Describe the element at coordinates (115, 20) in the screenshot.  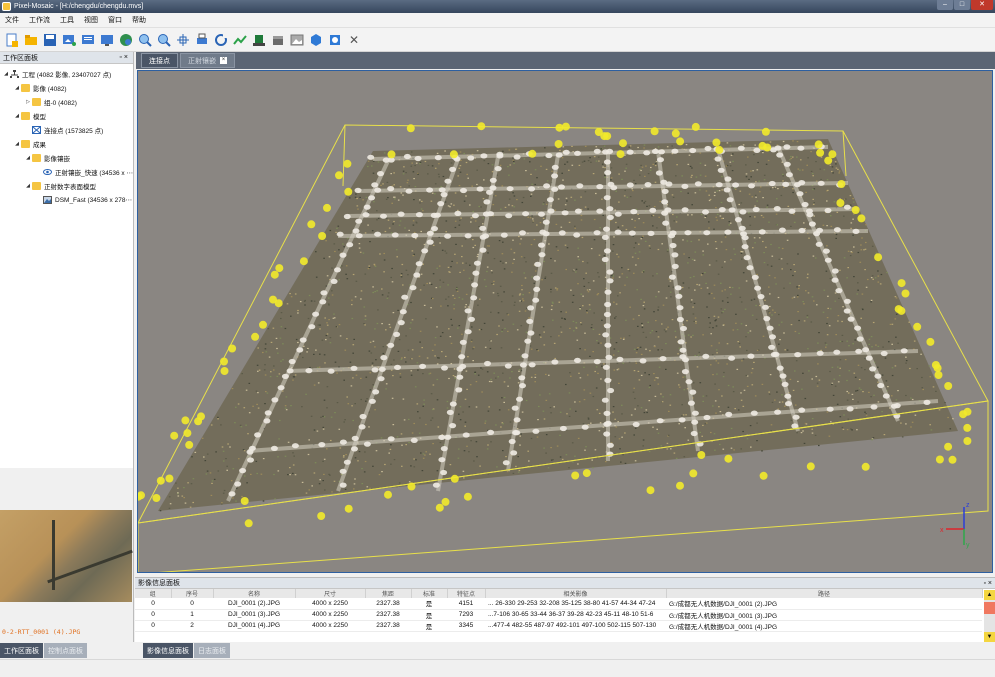
I see `menu-window: 窗口` at that location.